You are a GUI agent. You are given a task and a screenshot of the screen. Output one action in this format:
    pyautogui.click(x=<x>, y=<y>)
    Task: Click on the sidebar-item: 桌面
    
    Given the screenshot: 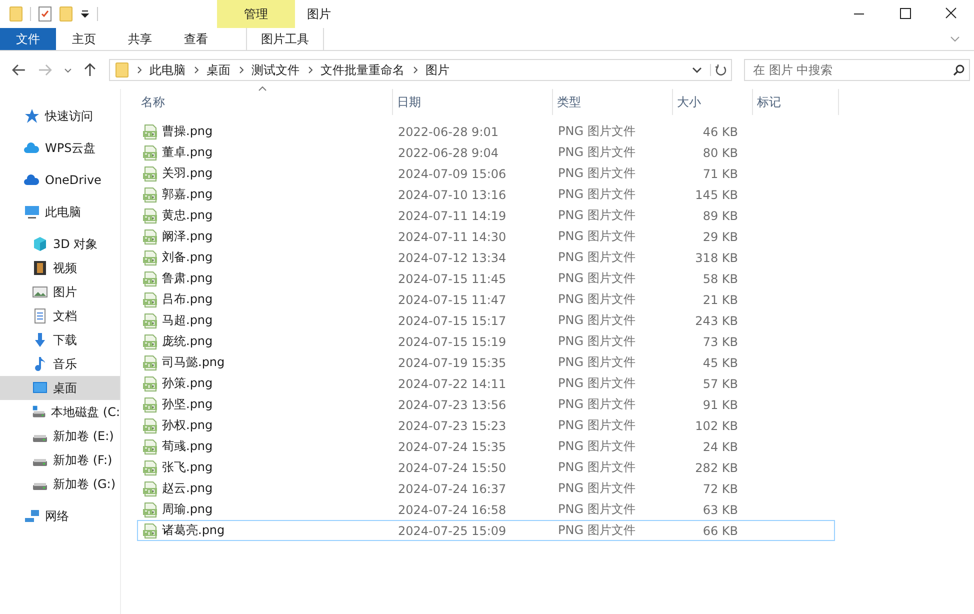 What is the action you would take?
    pyautogui.click(x=60, y=388)
    